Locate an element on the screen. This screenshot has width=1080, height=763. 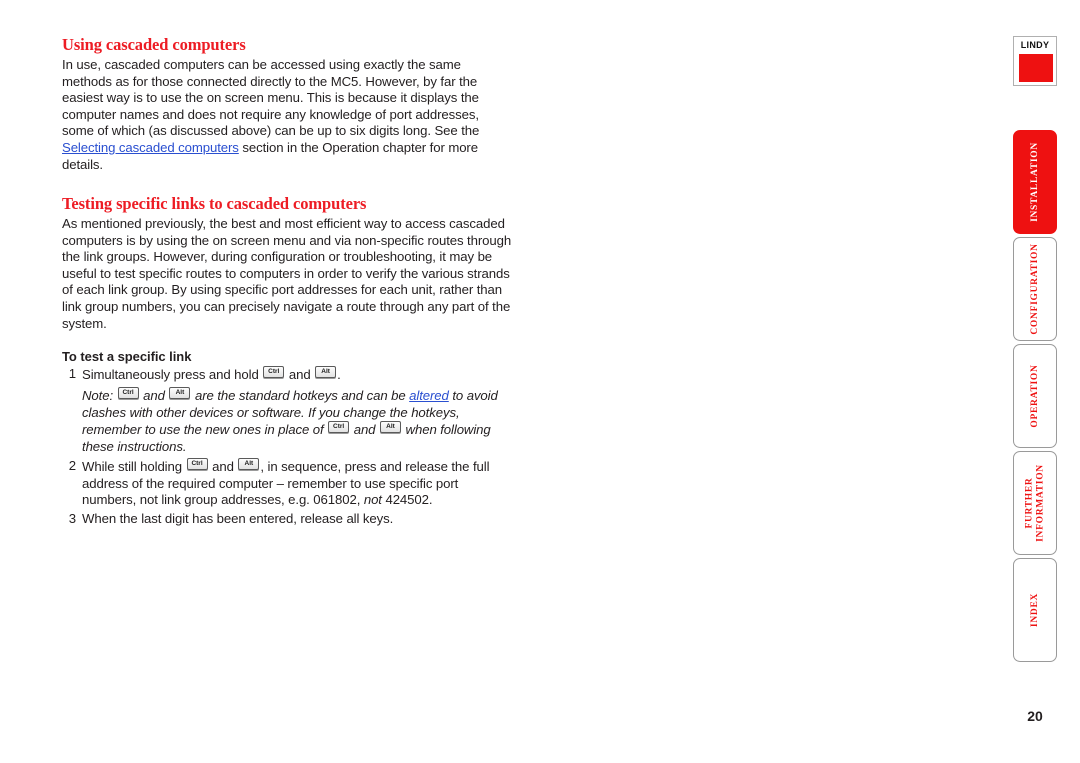
tab-index-label: INDEX is located at coordinates (1034, 610).